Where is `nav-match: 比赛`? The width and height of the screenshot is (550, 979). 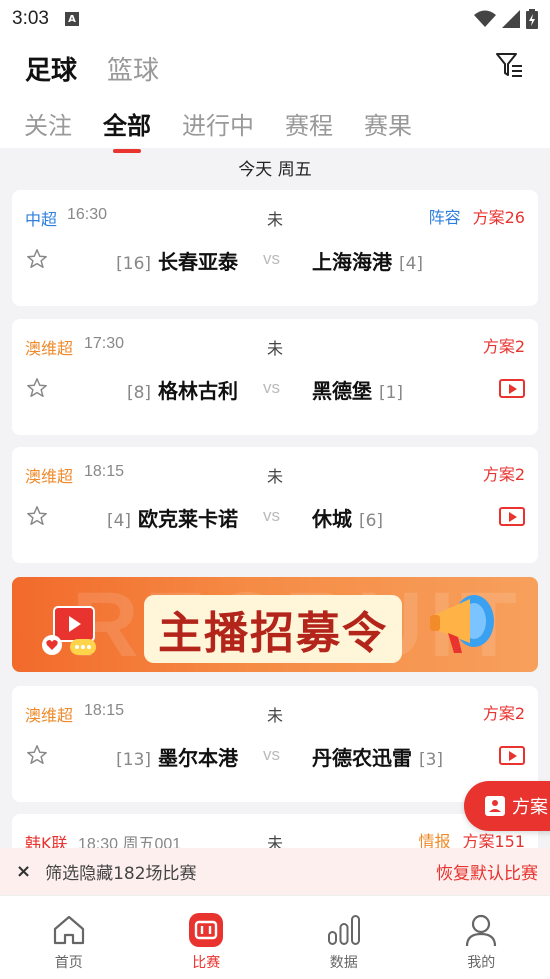 nav-match: 比赛 is located at coordinates (207, 937).